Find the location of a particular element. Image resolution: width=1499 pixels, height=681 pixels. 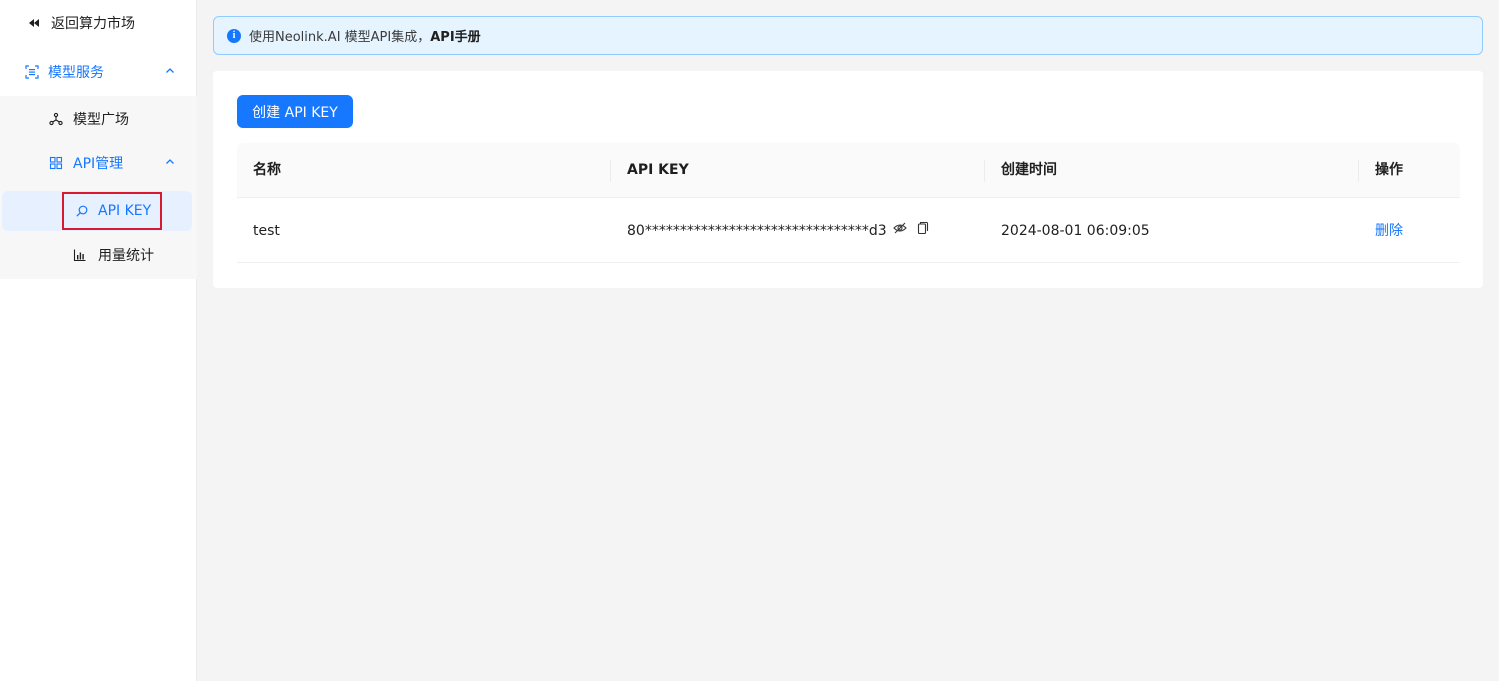

sidebar-item-model-square: 模型广场 is located at coordinates (98, 119).